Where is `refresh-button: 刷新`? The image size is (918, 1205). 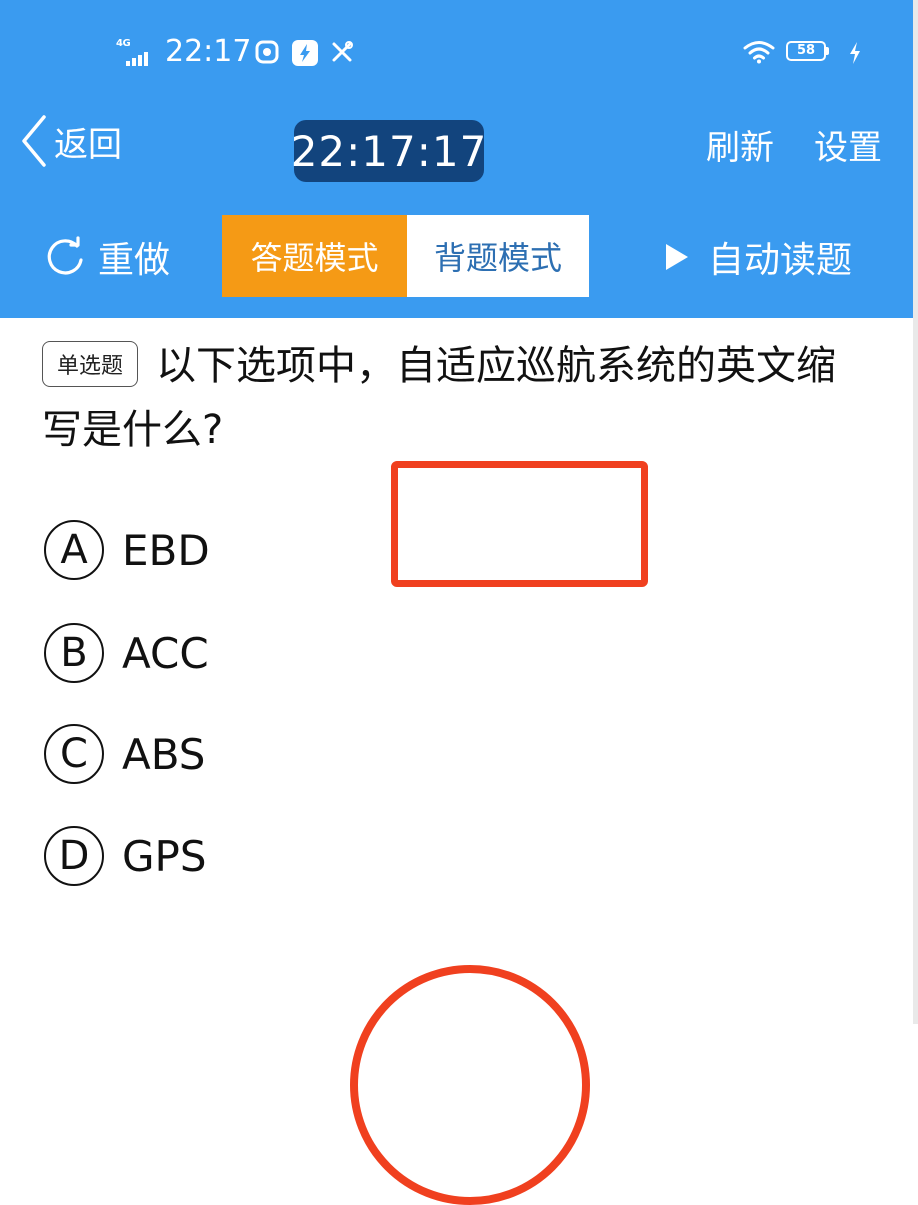 refresh-button: 刷新 is located at coordinates (740, 144).